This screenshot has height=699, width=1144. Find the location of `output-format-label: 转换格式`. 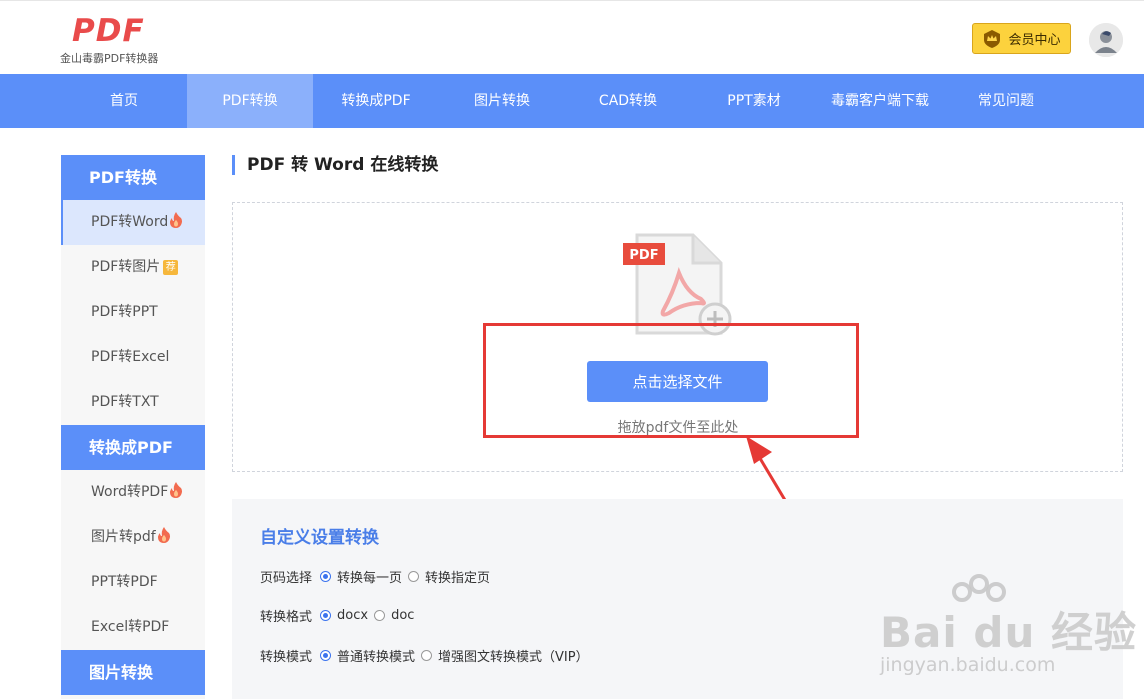

output-format-label: 转换格式 is located at coordinates (286, 617).